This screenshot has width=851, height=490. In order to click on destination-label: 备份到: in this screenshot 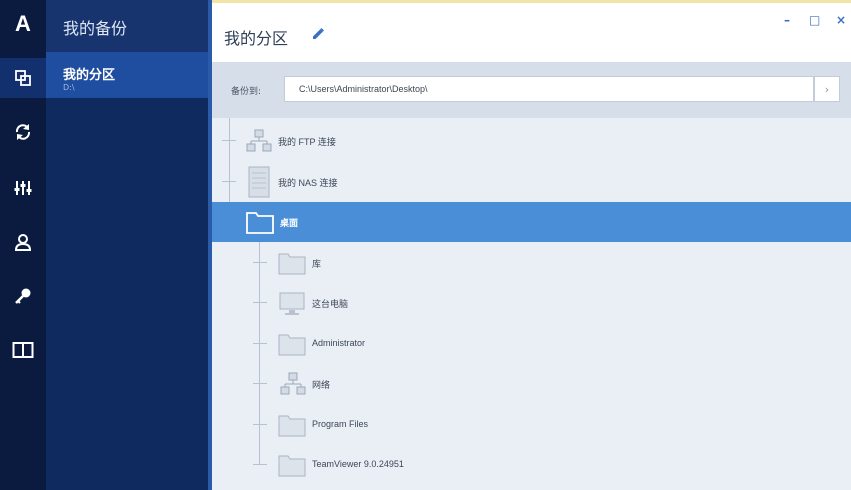, I will do `click(246, 92)`.